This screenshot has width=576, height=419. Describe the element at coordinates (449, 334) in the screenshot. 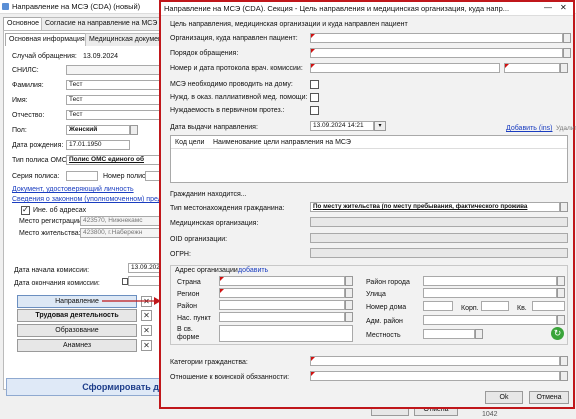

I see `locality-field` at that location.